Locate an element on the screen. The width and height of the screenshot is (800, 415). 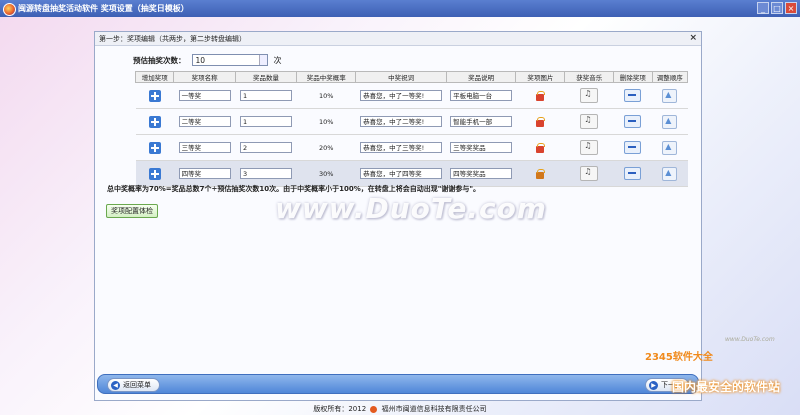
col-desc: 奖品说明 is located at coordinates (481, 77).